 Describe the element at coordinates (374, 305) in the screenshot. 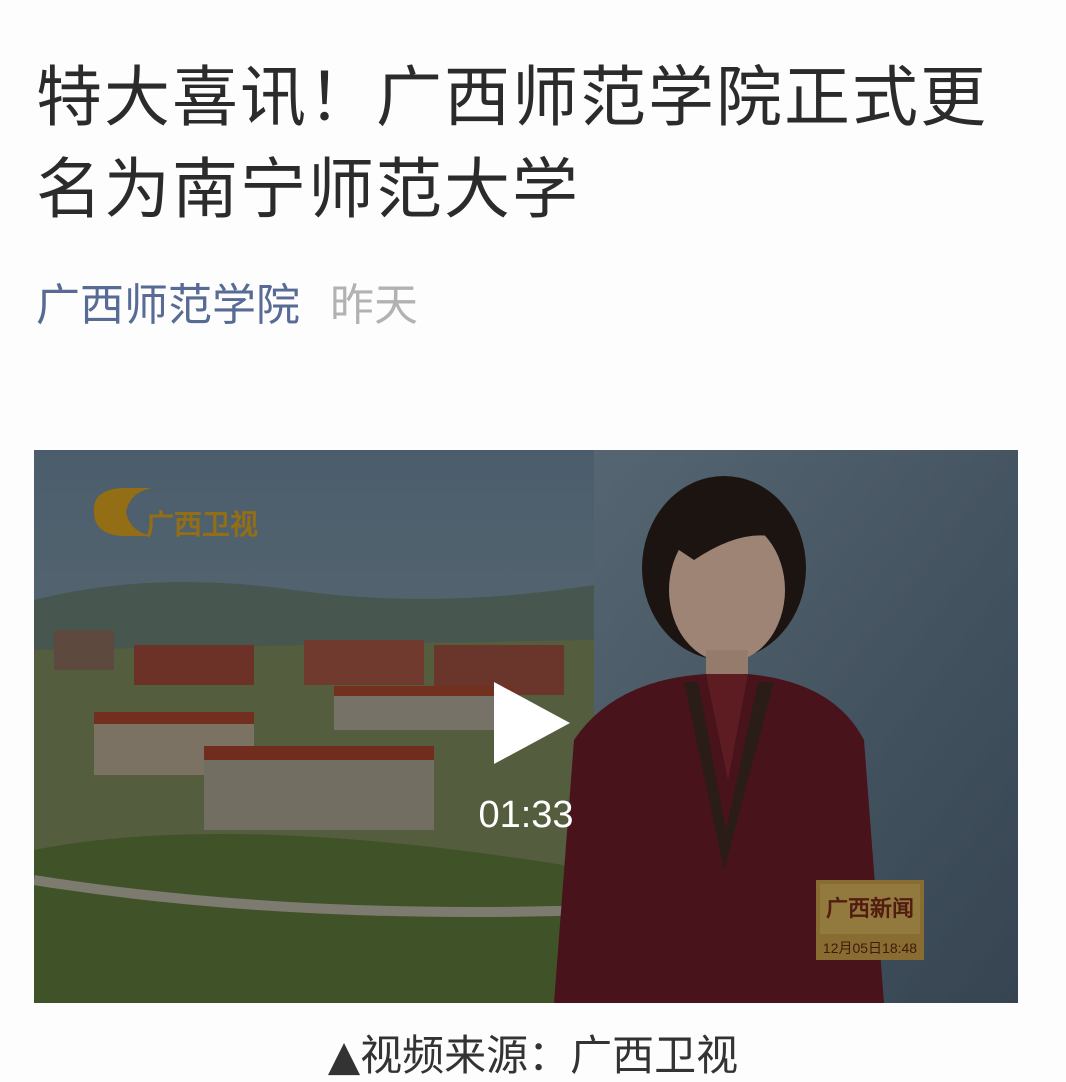

I see `publish-time: 昨天` at that location.